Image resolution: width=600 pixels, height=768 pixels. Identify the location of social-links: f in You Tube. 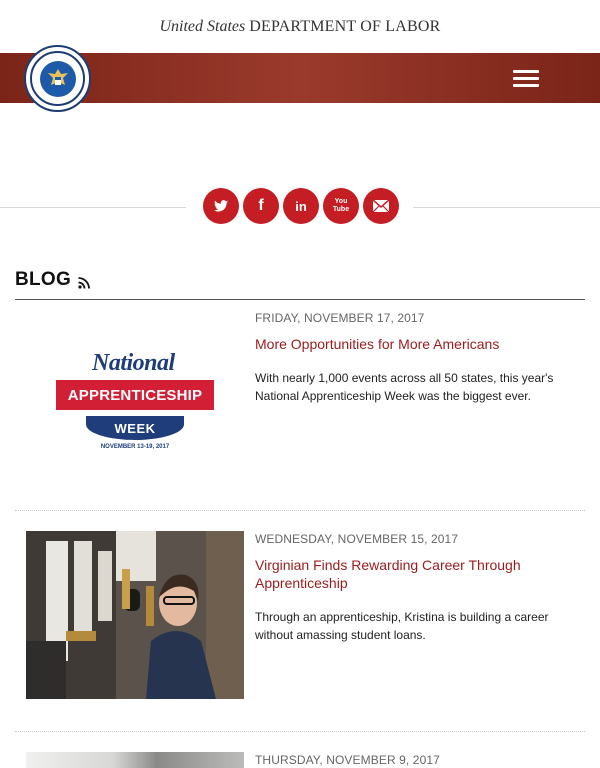
(301, 206).